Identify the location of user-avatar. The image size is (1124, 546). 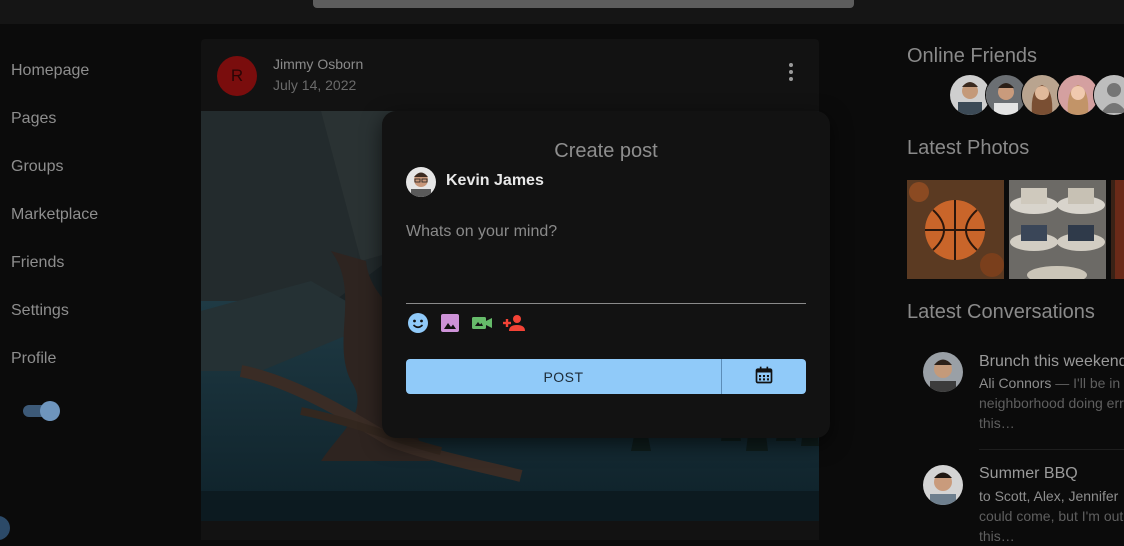
(421, 182).